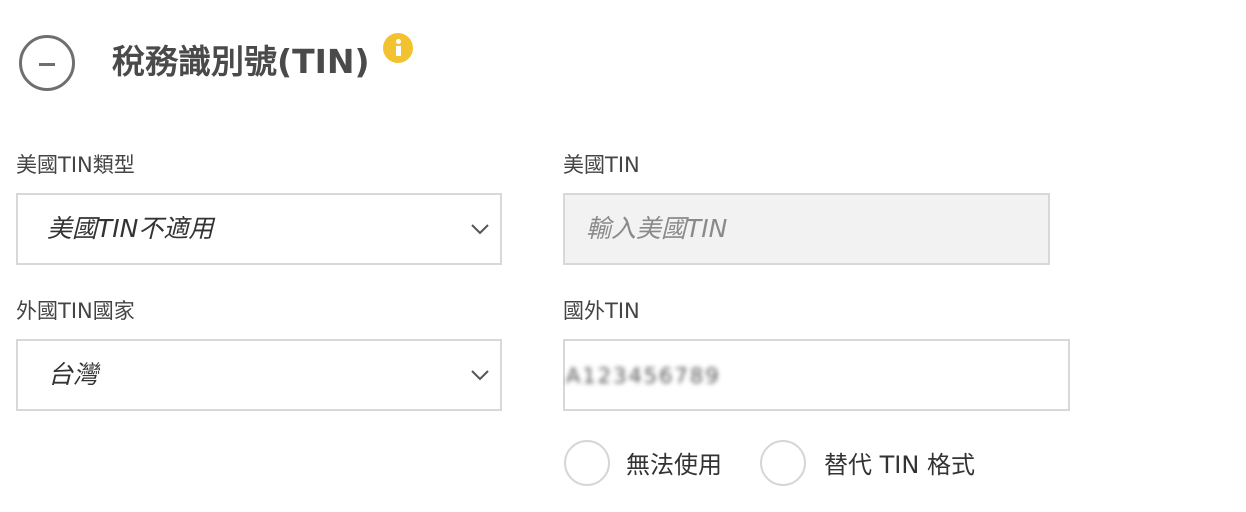 This screenshot has height=512, width=1246. Describe the element at coordinates (398, 41) in the screenshot. I see `info-icon-dot` at that location.